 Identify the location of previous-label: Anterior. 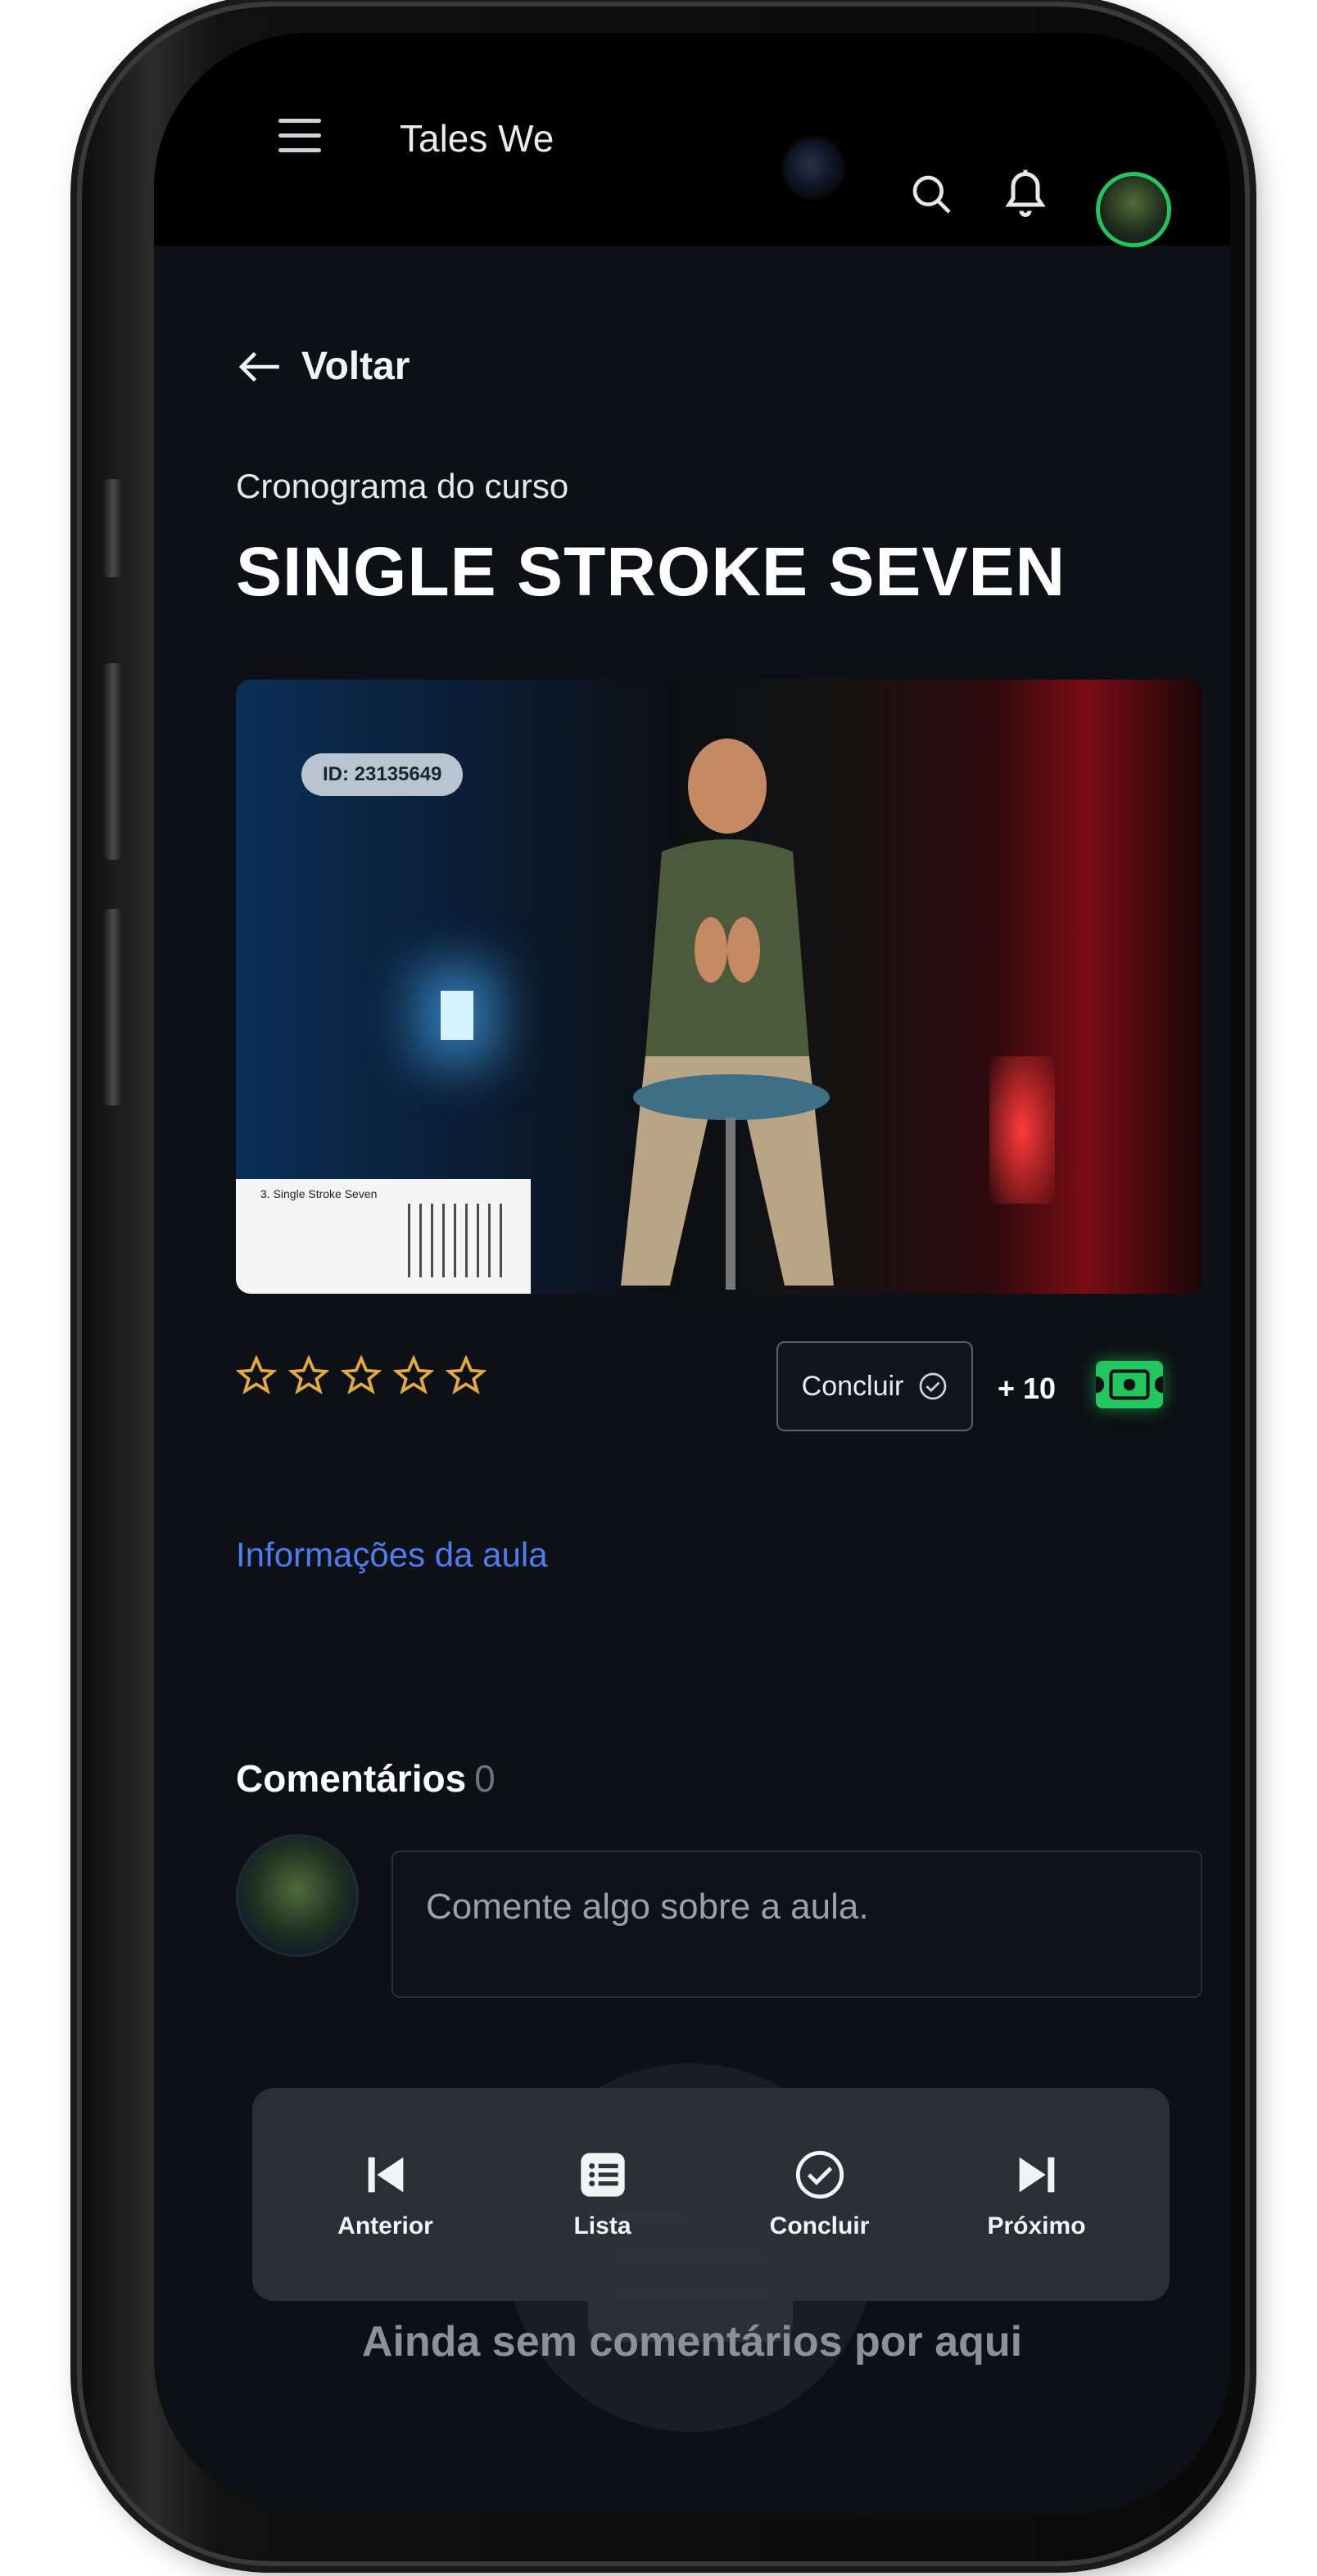
(385, 2225).